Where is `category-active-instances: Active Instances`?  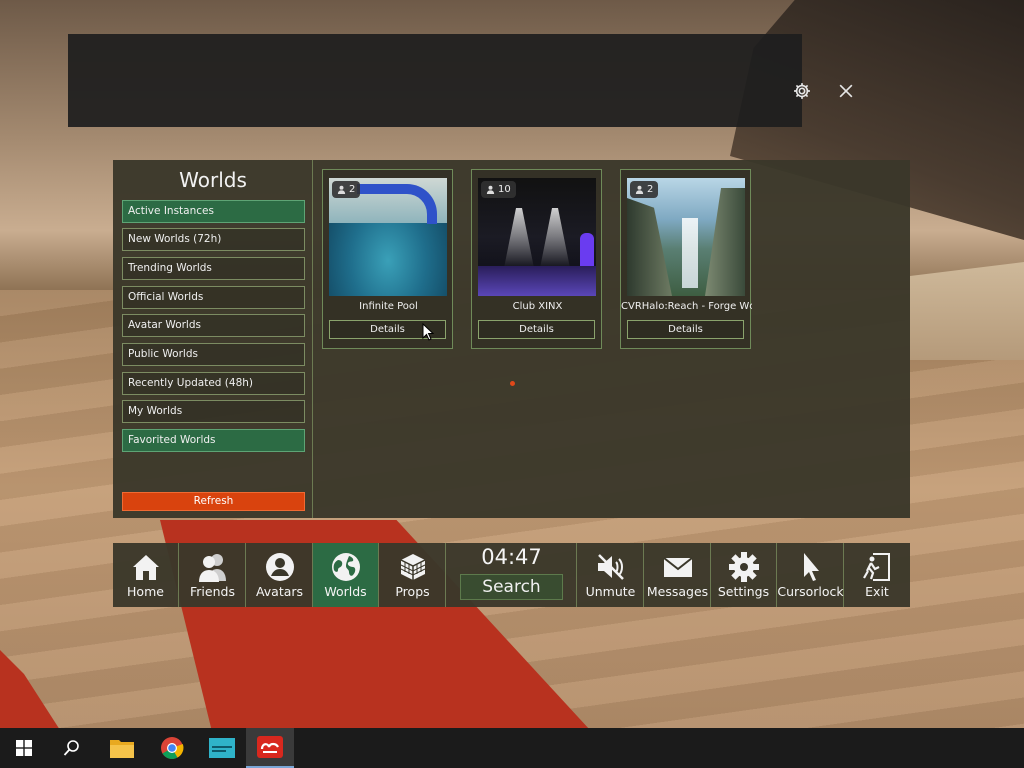 category-active-instances: Active Instances is located at coordinates (213, 211).